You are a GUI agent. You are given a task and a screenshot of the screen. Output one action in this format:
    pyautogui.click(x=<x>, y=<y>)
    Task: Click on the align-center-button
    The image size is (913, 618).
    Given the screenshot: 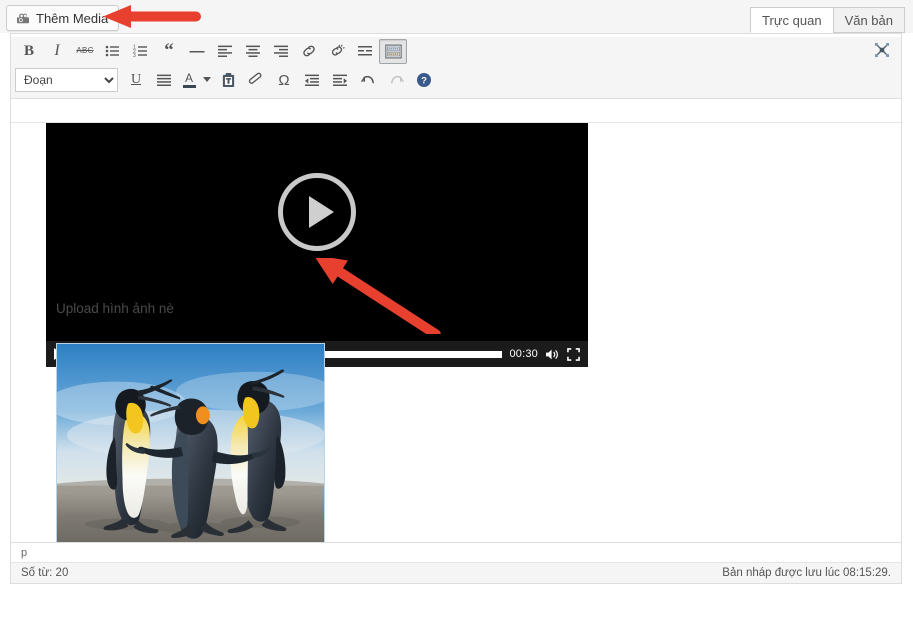 What is the action you would take?
    pyautogui.click(x=253, y=51)
    